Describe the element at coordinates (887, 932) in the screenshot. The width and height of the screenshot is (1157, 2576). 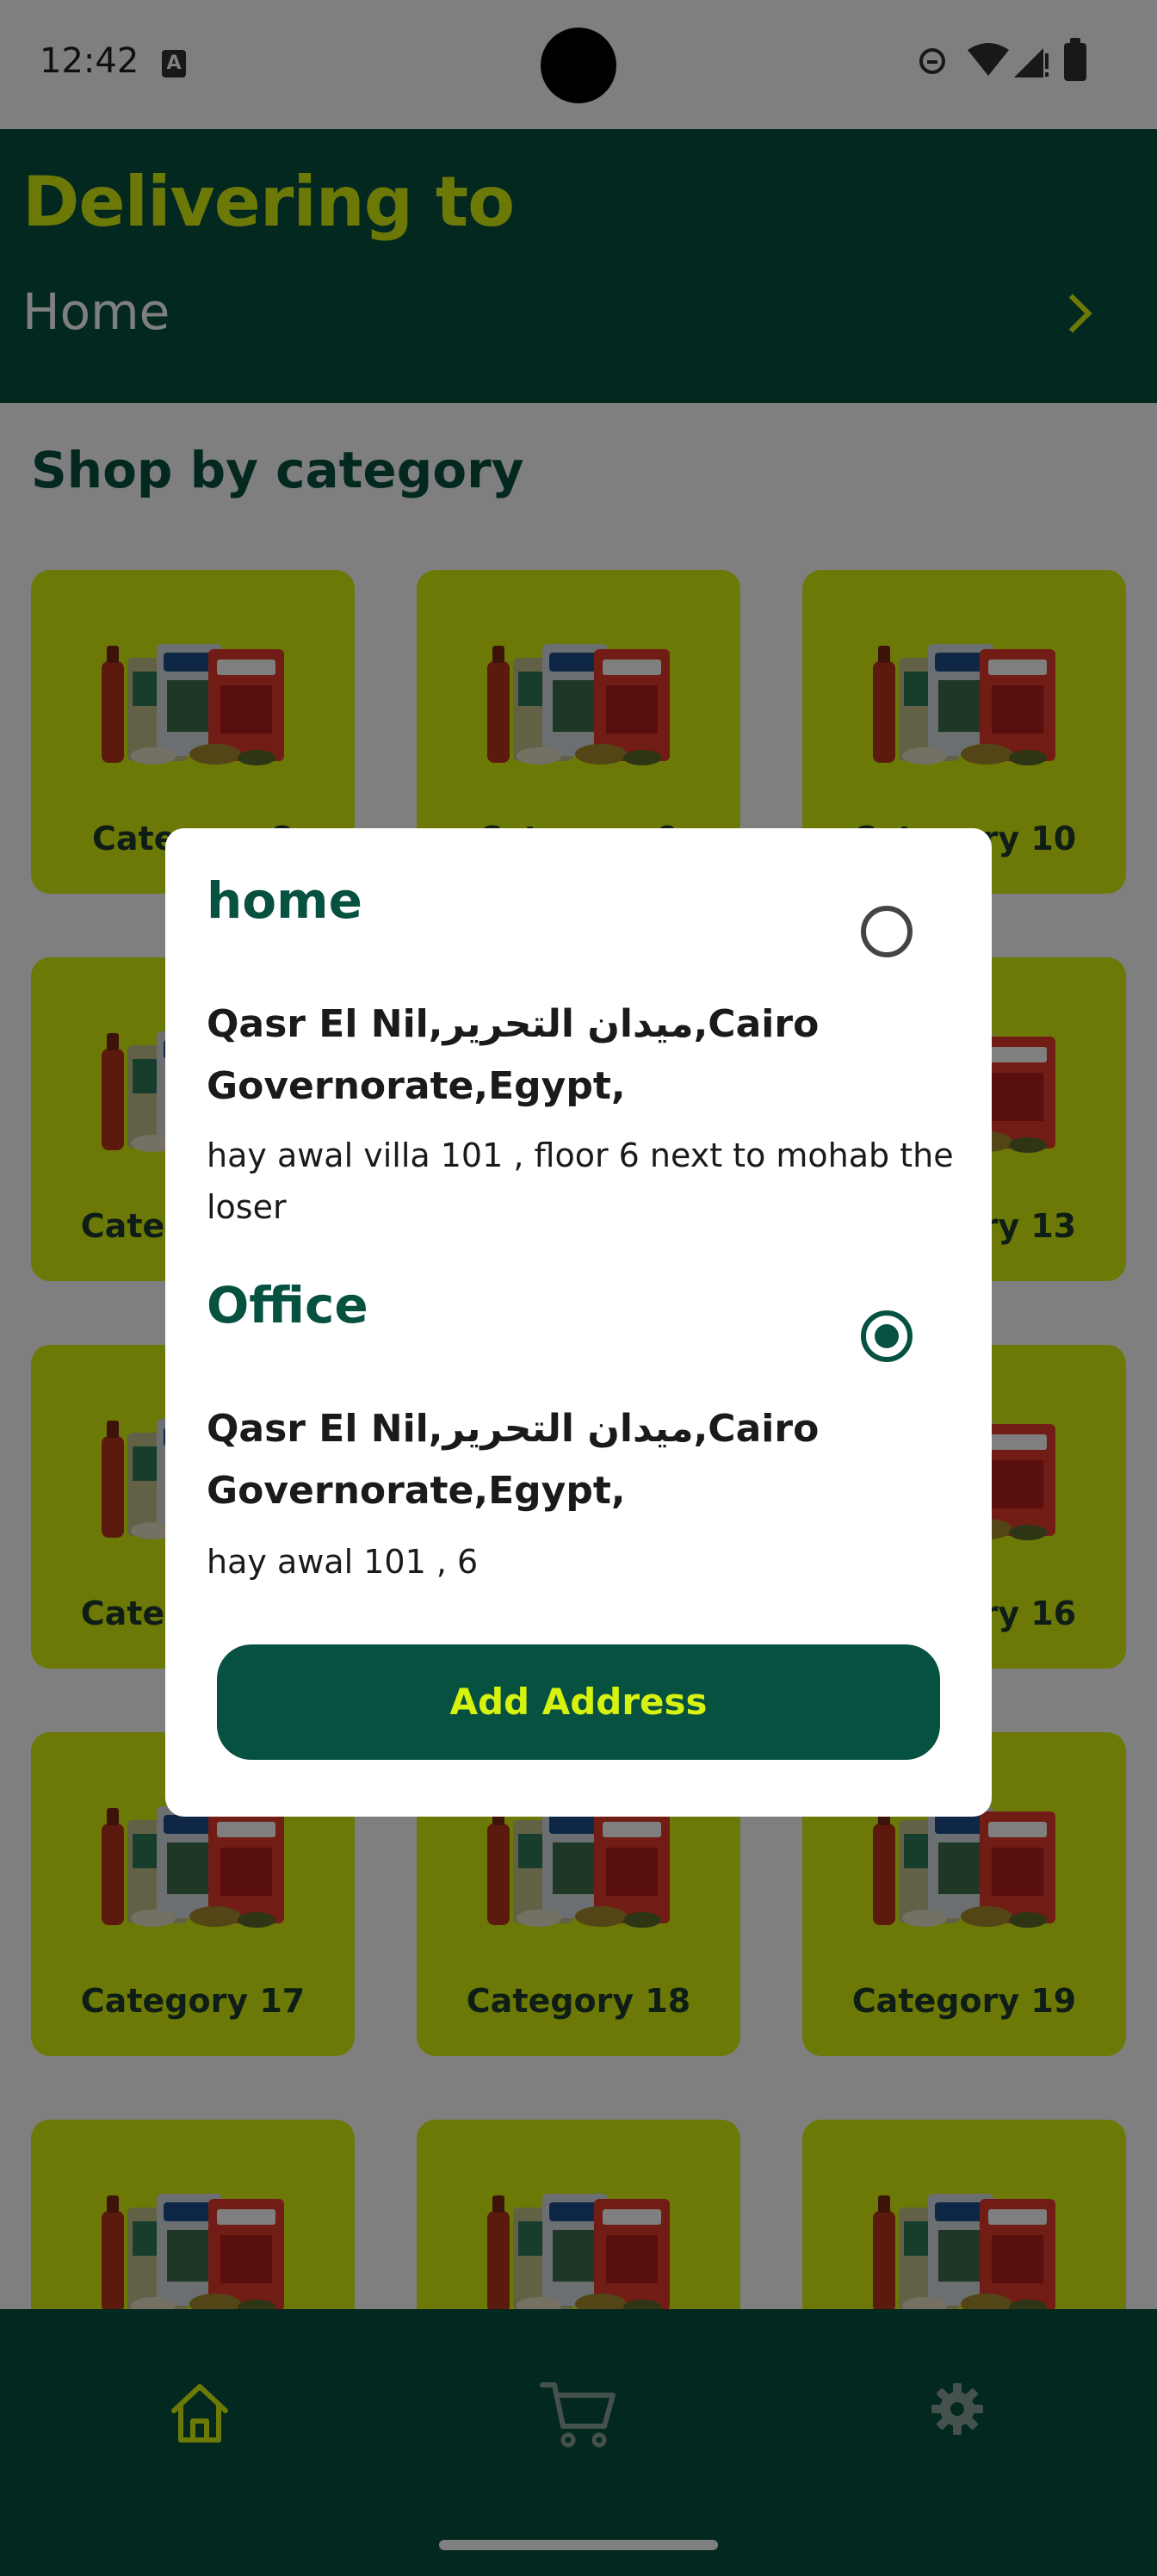
I see `radio-home` at that location.